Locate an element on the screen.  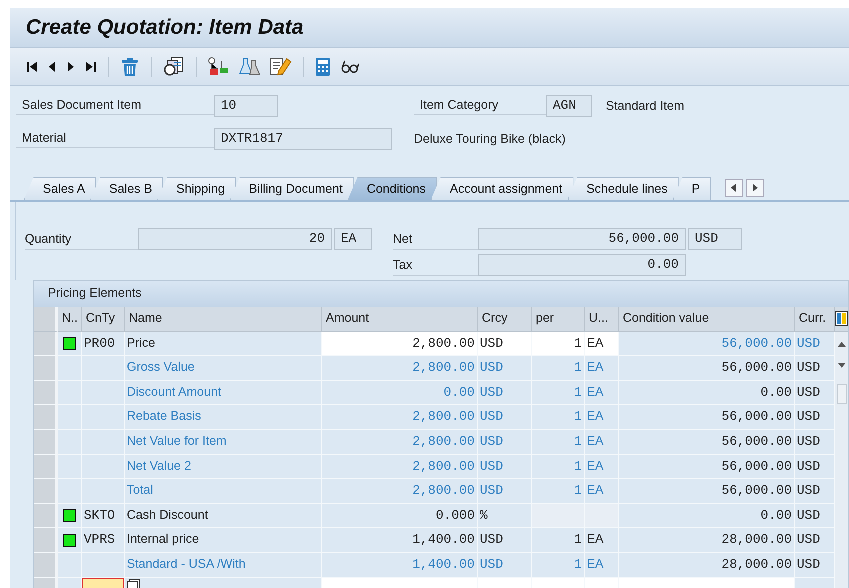
input-field: DXTR1817 is located at coordinates (303, 139).